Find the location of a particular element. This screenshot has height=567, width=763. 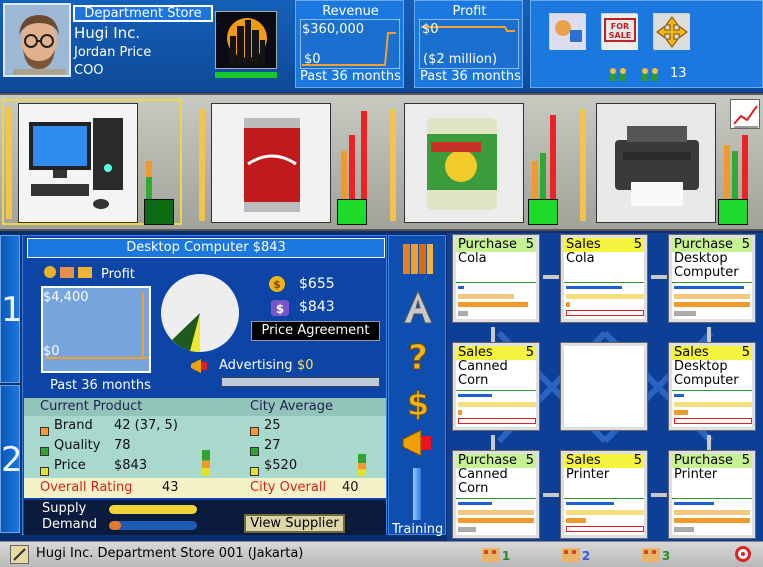

graph-period: Past 36 months is located at coordinates (100, 385).